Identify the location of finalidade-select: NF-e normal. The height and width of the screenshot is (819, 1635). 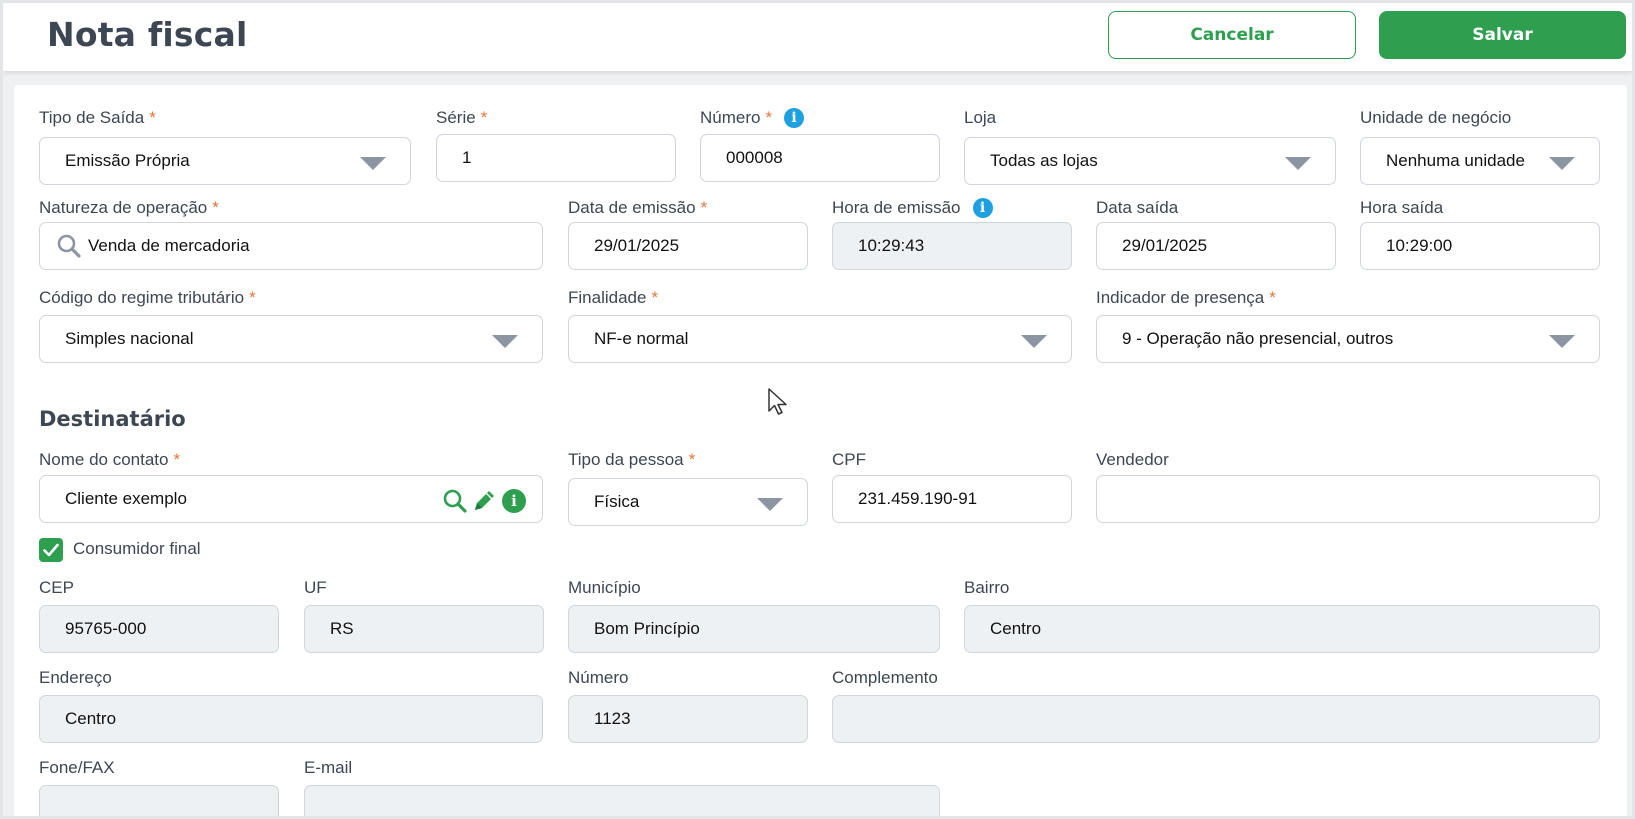
(820, 339).